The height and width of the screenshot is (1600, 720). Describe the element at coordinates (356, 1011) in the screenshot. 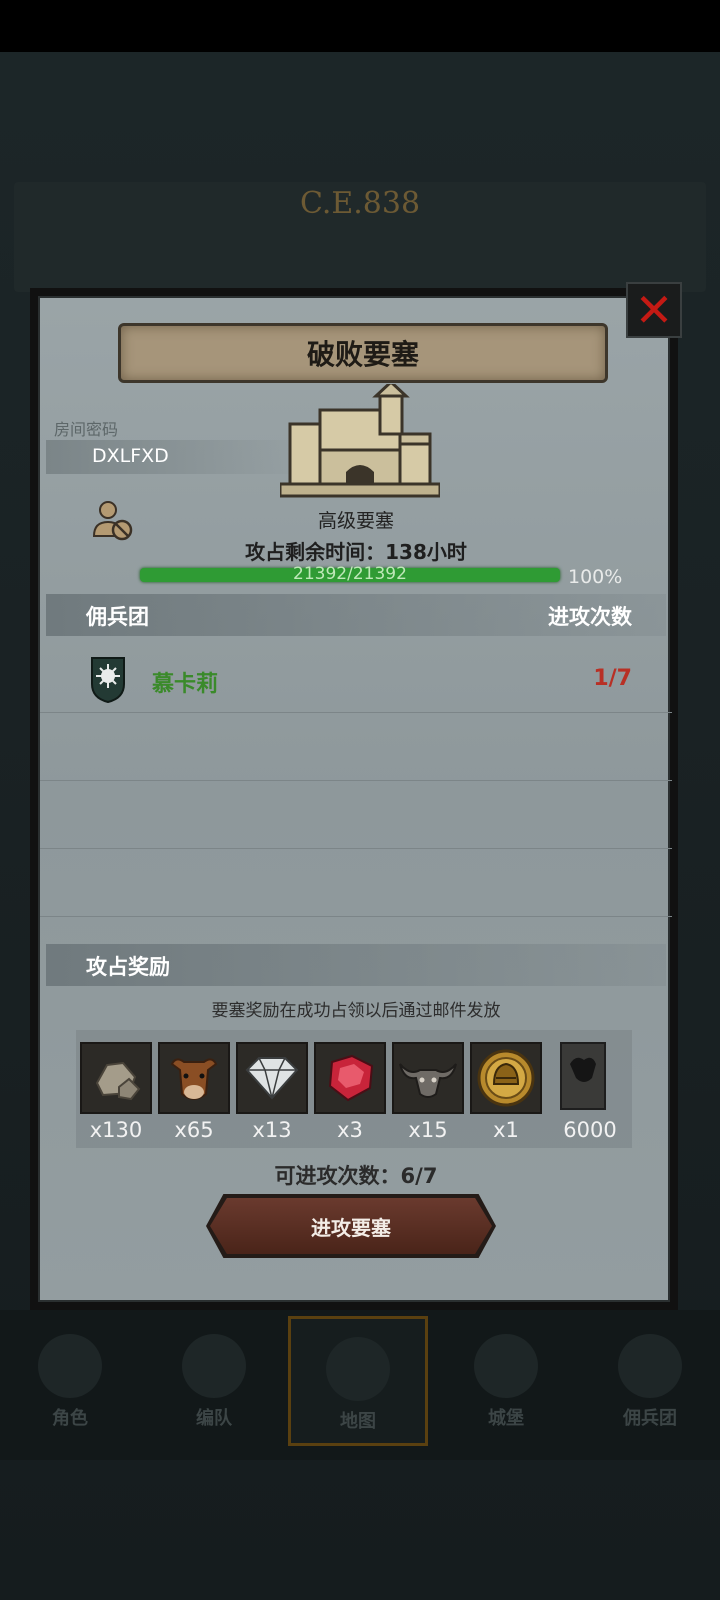

I see `reward-note: 要塞奖励在成功占领以后通过邮件发放` at that location.